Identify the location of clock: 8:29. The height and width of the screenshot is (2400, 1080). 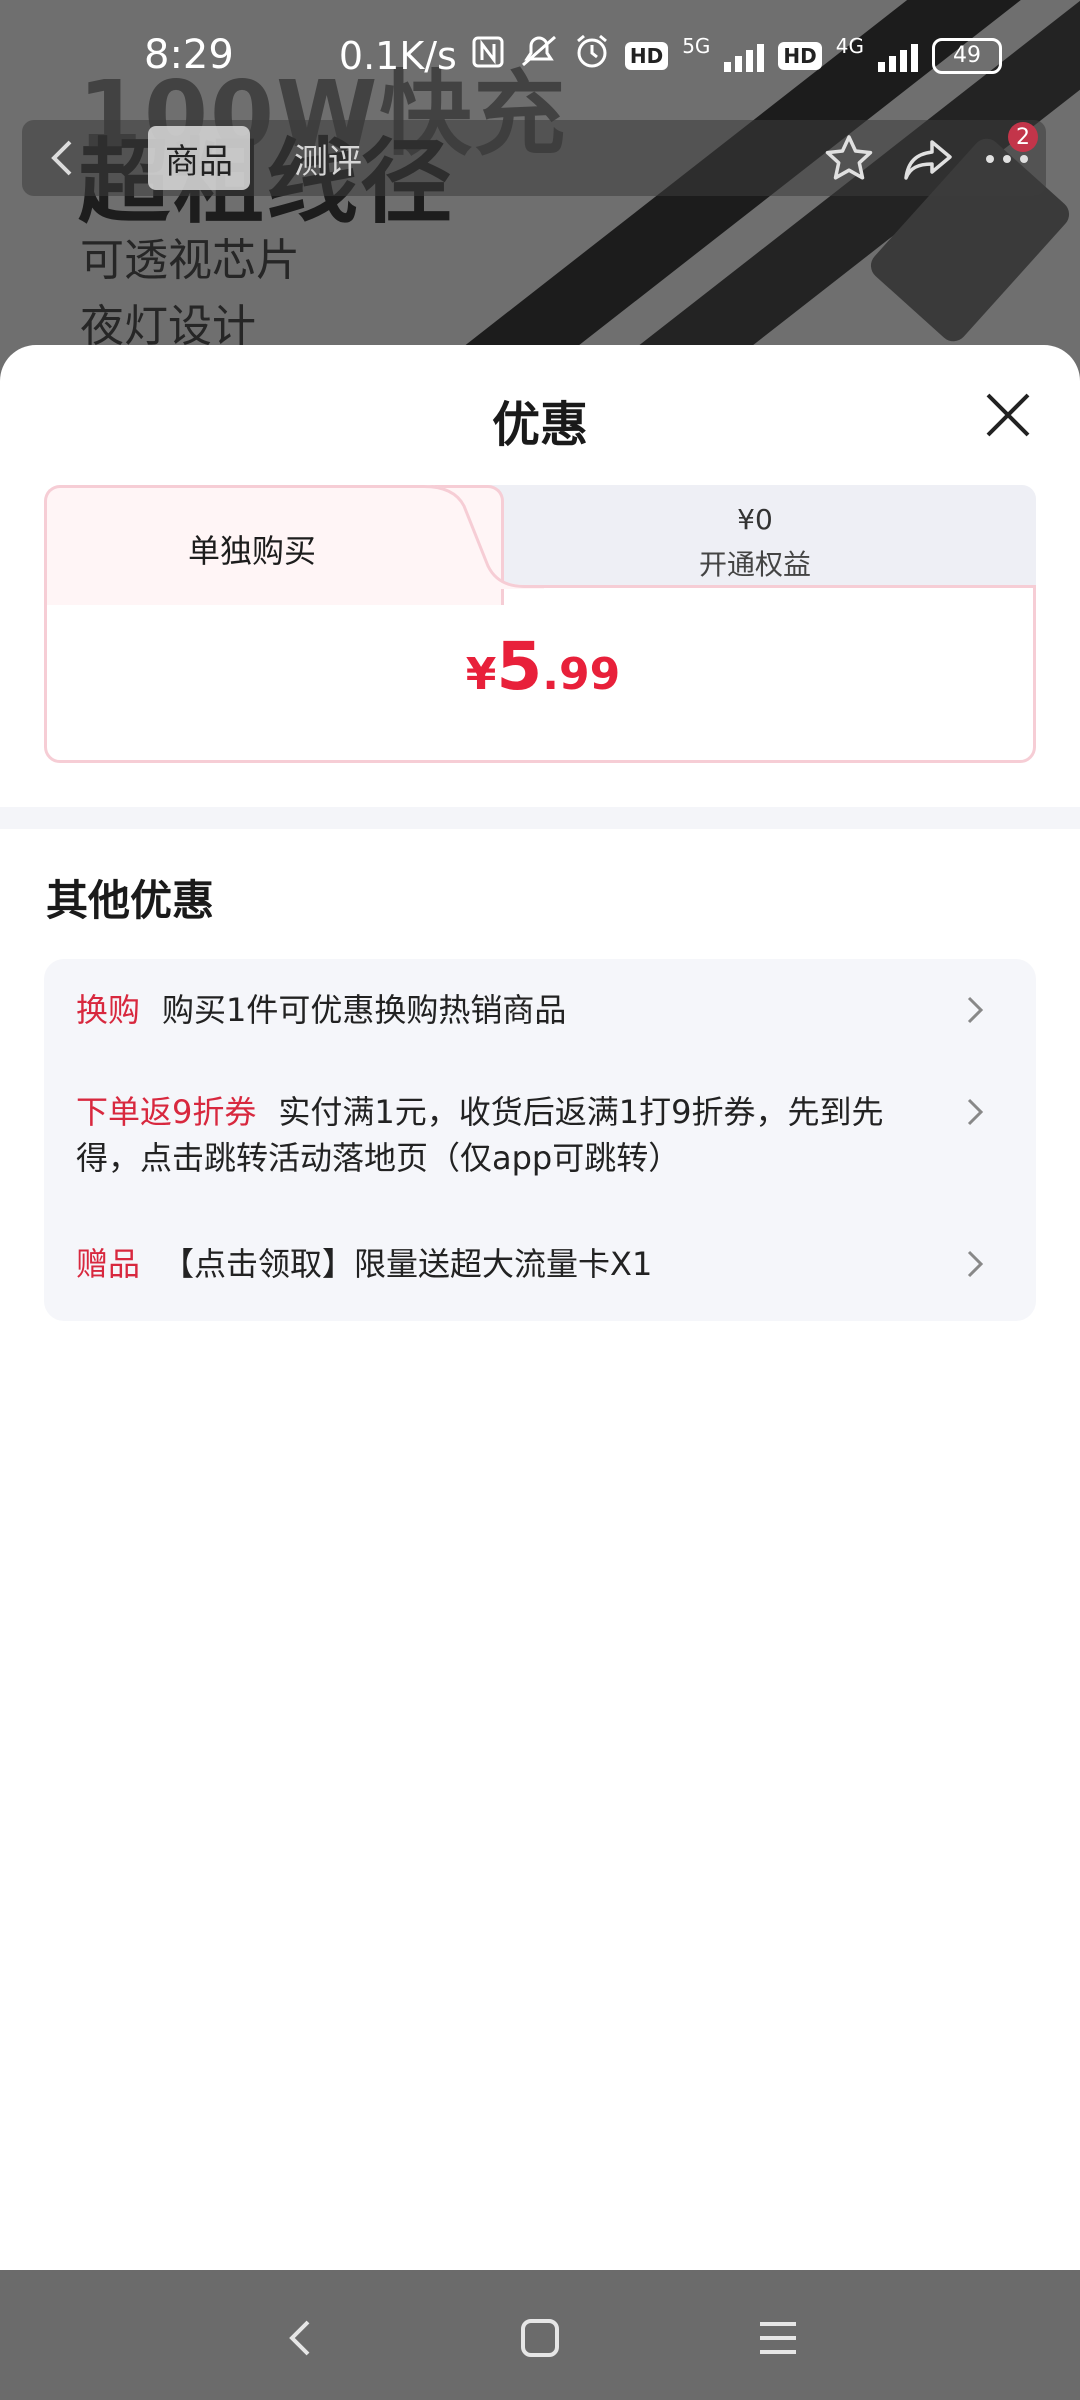
(189, 55).